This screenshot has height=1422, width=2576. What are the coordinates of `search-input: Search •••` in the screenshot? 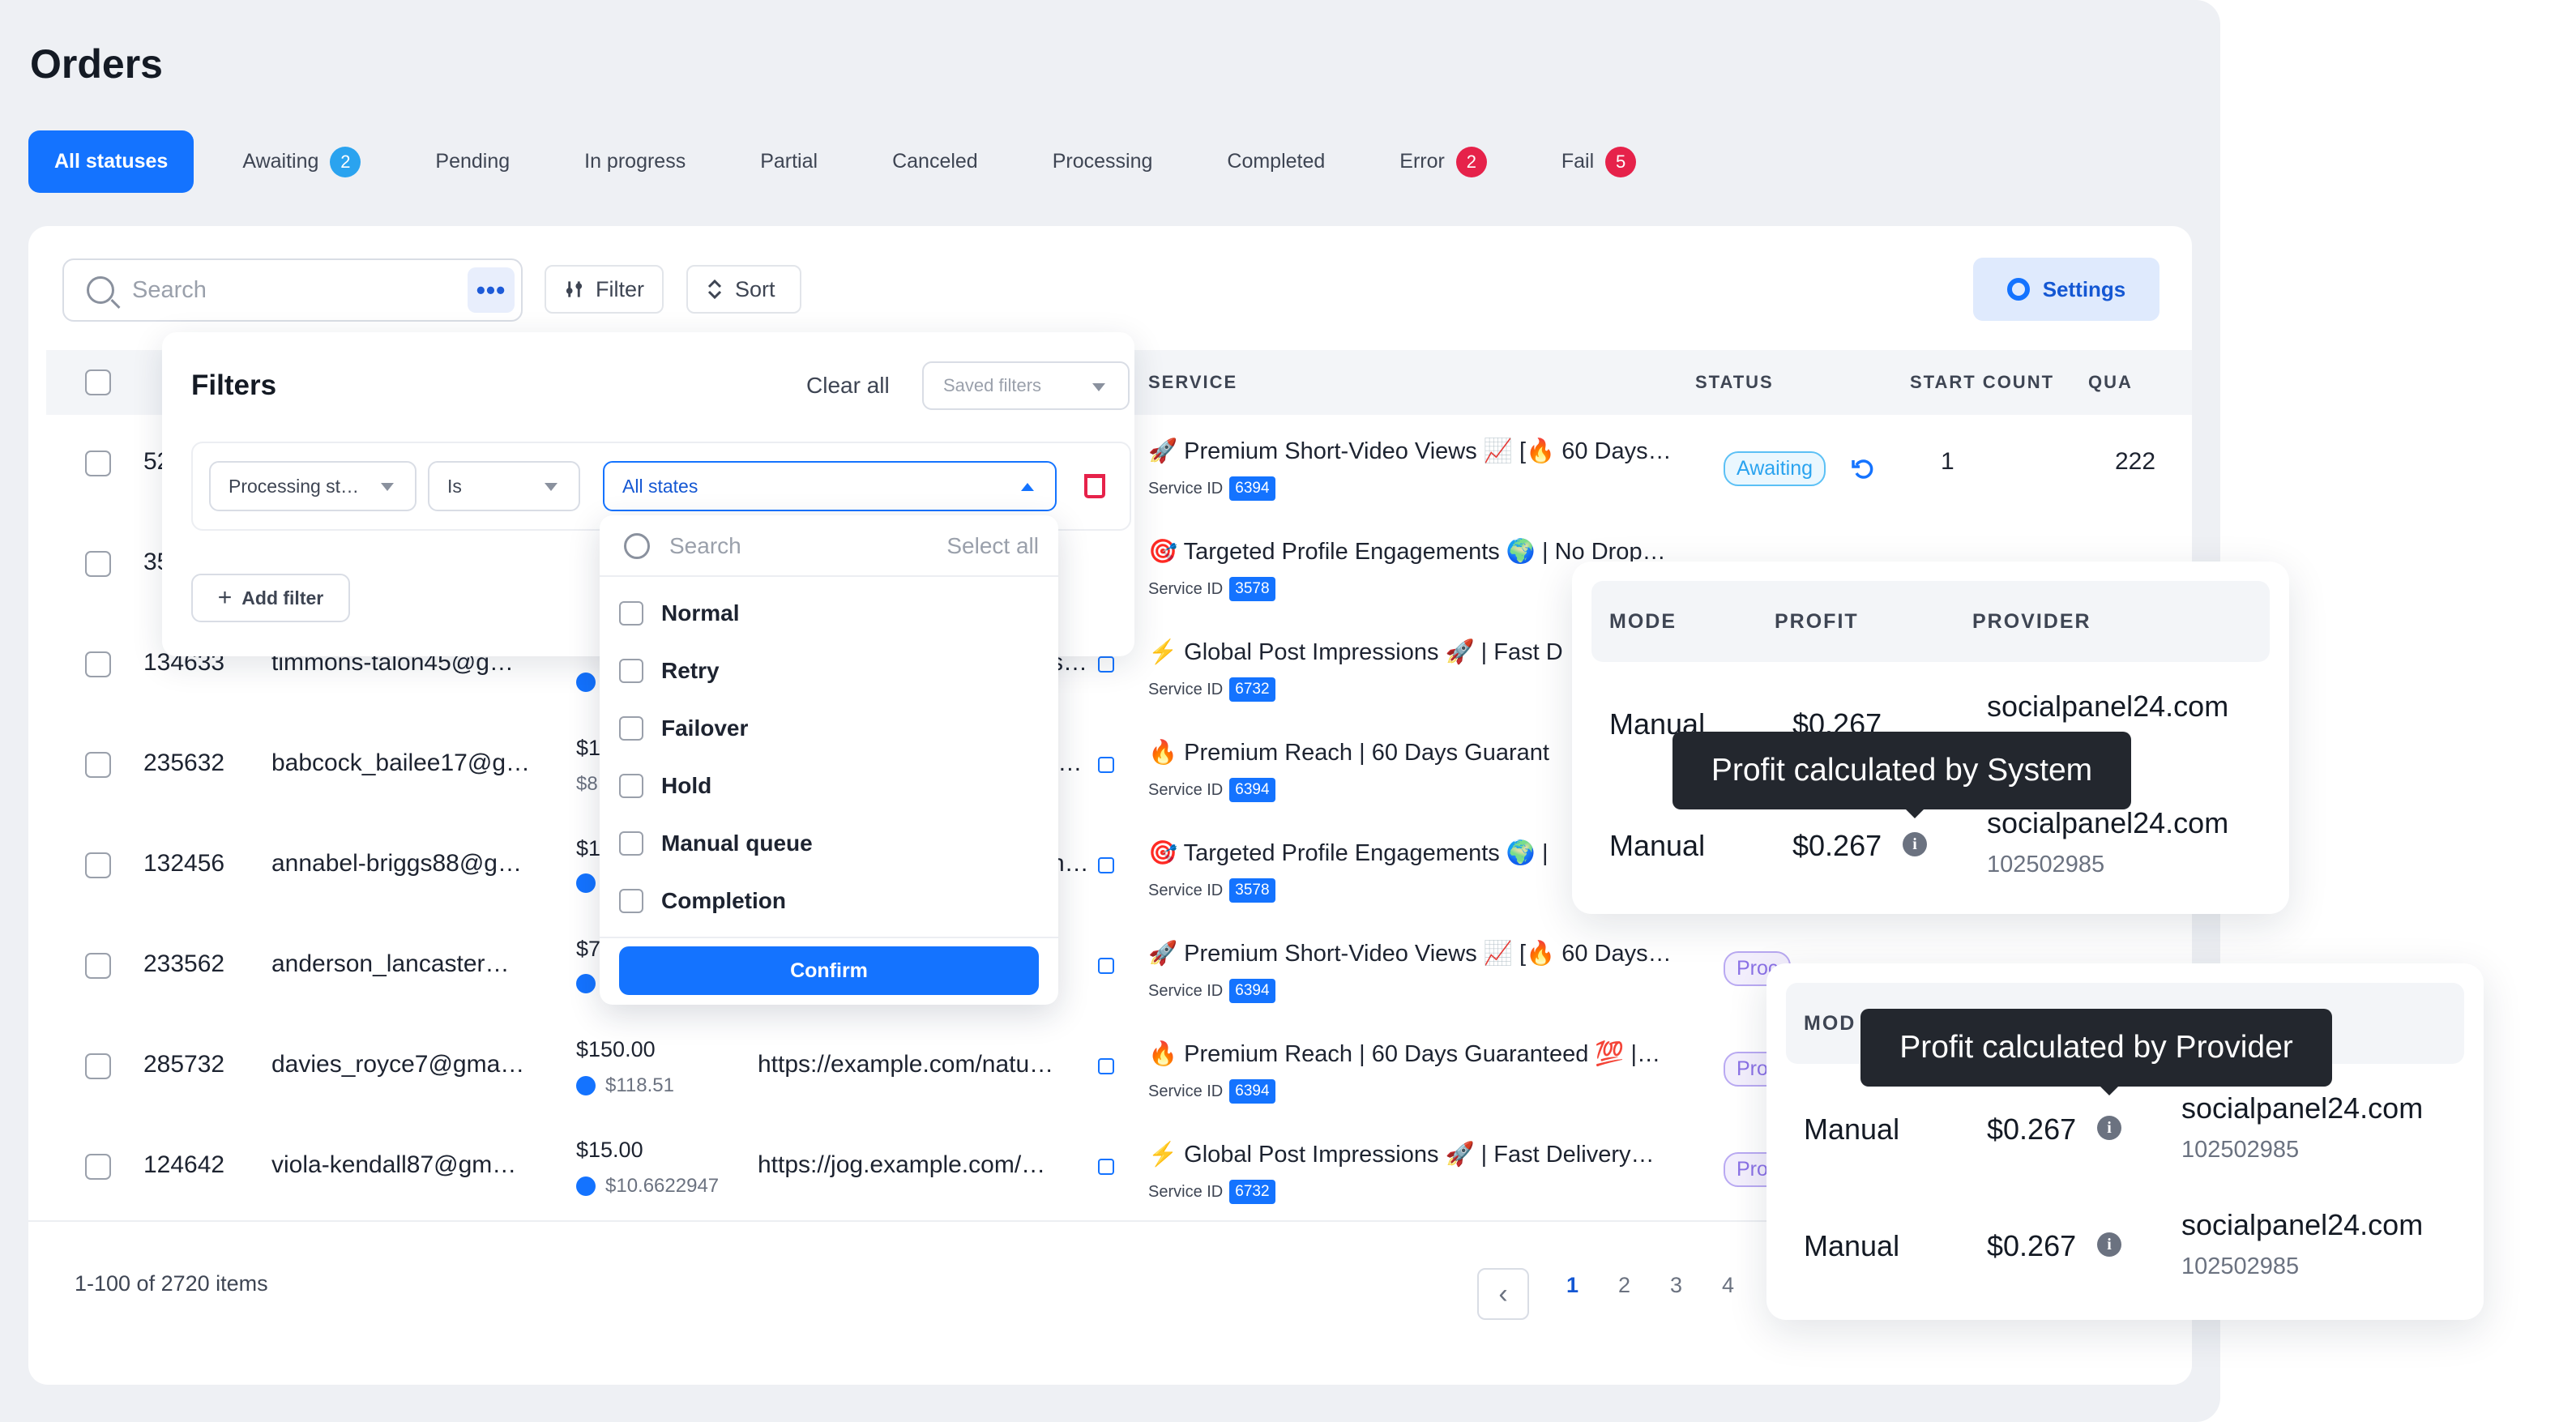 It's located at (292, 290).